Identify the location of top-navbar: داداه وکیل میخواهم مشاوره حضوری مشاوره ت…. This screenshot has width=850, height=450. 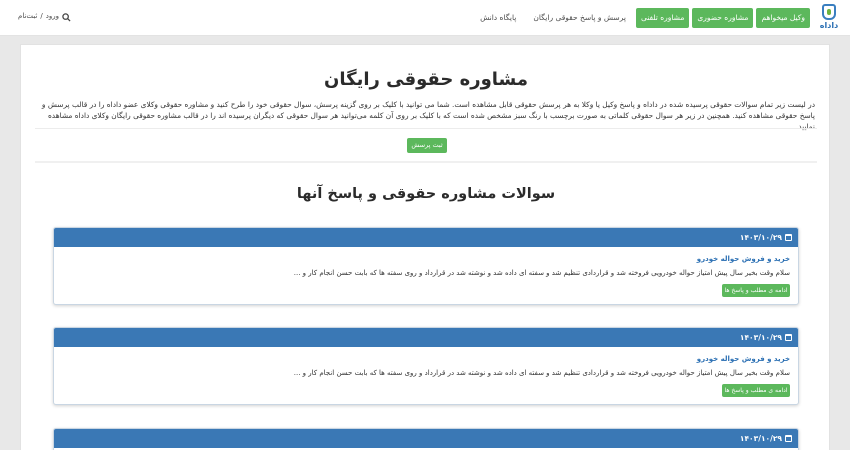
(425, 18).